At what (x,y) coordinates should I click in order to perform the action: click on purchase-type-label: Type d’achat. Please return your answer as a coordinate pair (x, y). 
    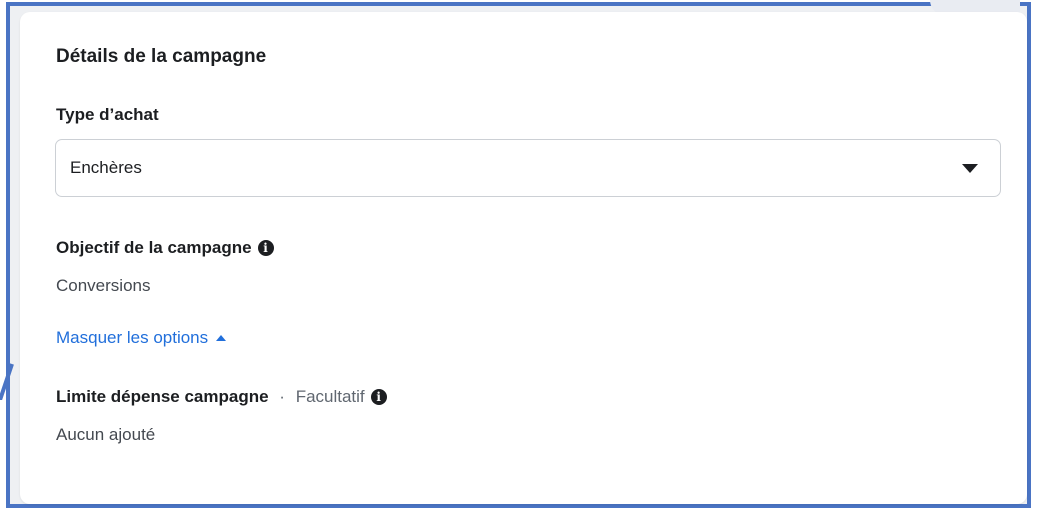
    Looking at the image, I should click on (107, 115).